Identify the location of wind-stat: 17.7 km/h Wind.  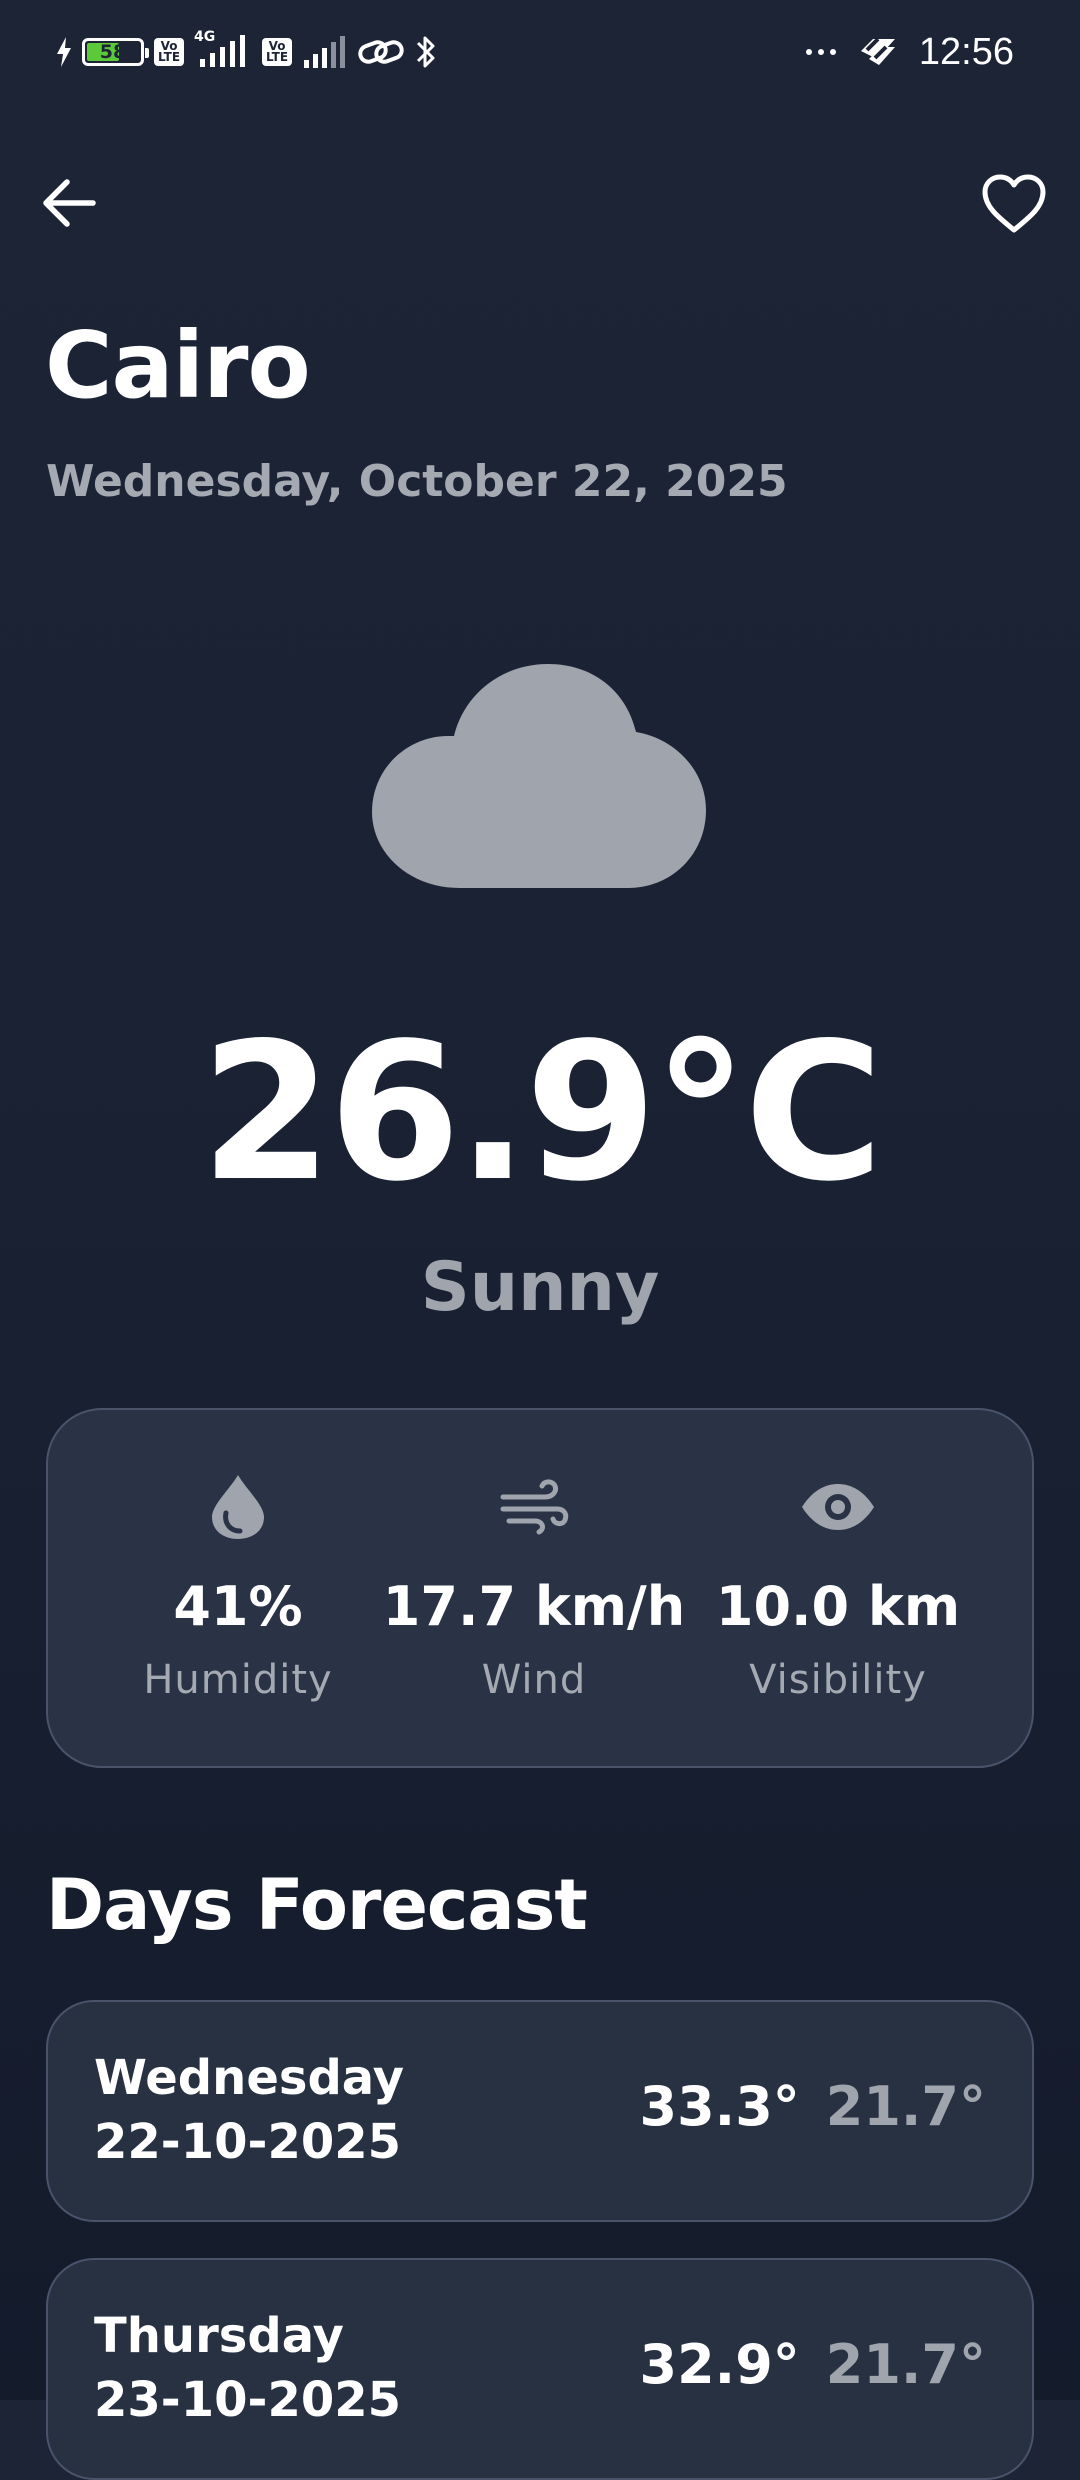
(534, 1588).